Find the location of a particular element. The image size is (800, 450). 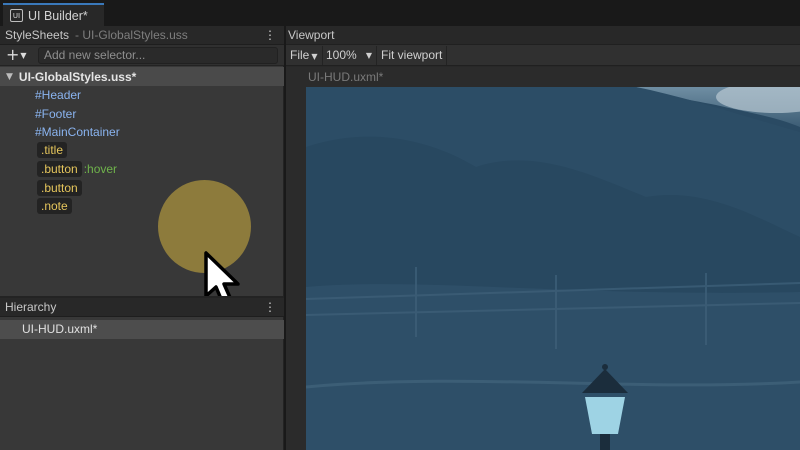

selector-label: #MainContainer is located at coordinates (77, 132).